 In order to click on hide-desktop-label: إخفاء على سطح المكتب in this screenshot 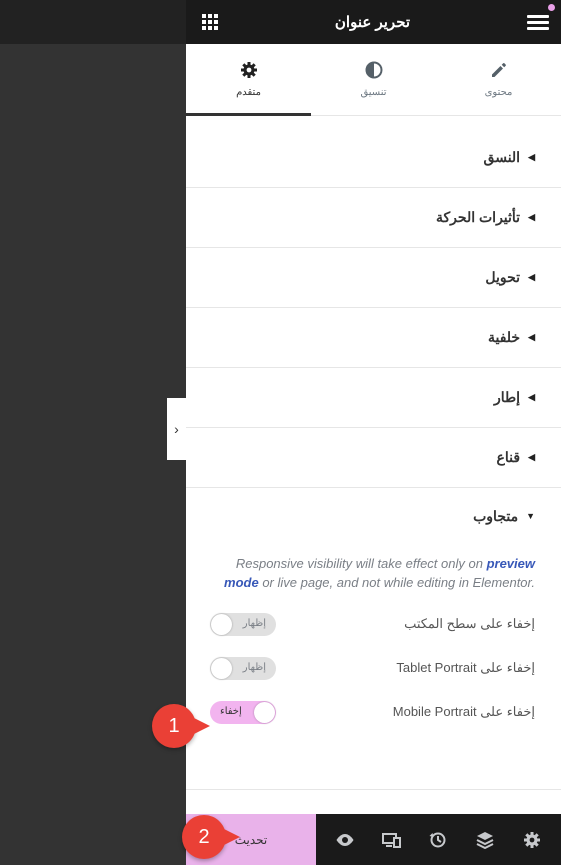, I will do `click(469, 623)`.